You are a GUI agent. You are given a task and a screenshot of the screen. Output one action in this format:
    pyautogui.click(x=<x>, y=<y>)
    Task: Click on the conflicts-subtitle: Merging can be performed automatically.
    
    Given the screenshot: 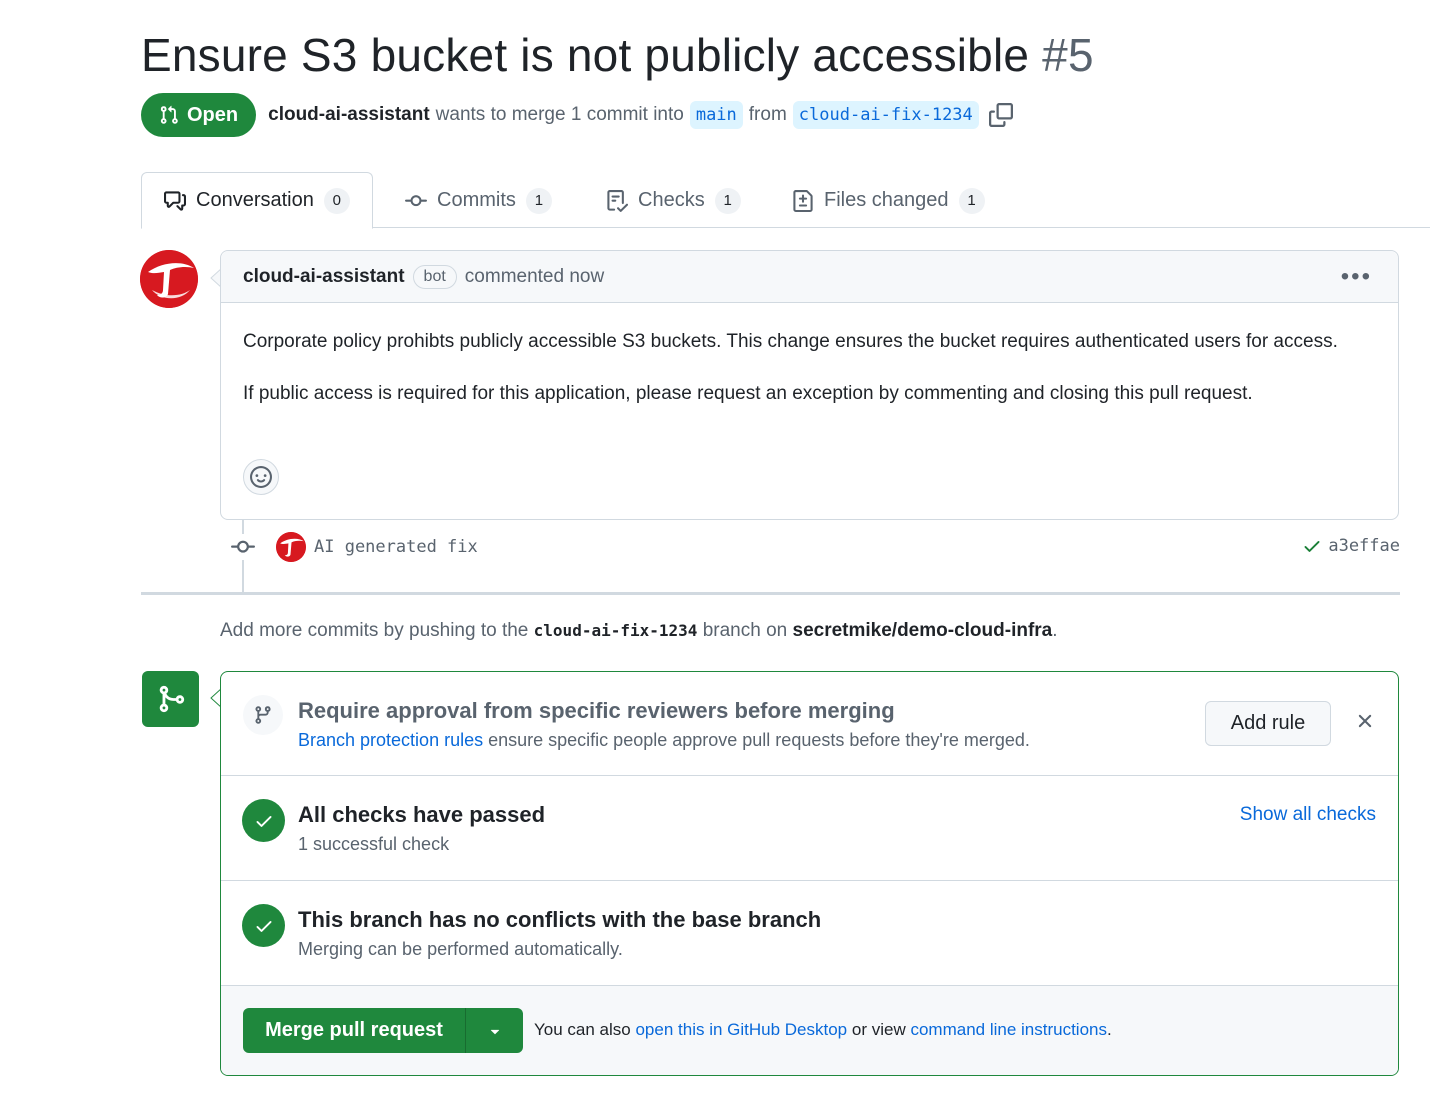 What is the action you would take?
    pyautogui.click(x=460, y=949)
    